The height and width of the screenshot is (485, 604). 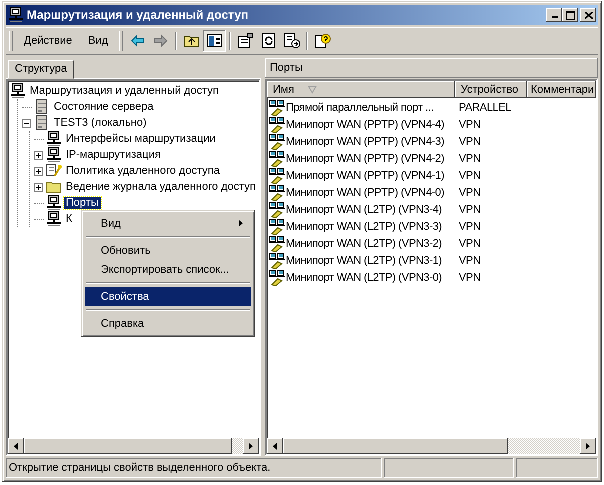 I want to click on refresh-icon, so click(x=268, y=41).